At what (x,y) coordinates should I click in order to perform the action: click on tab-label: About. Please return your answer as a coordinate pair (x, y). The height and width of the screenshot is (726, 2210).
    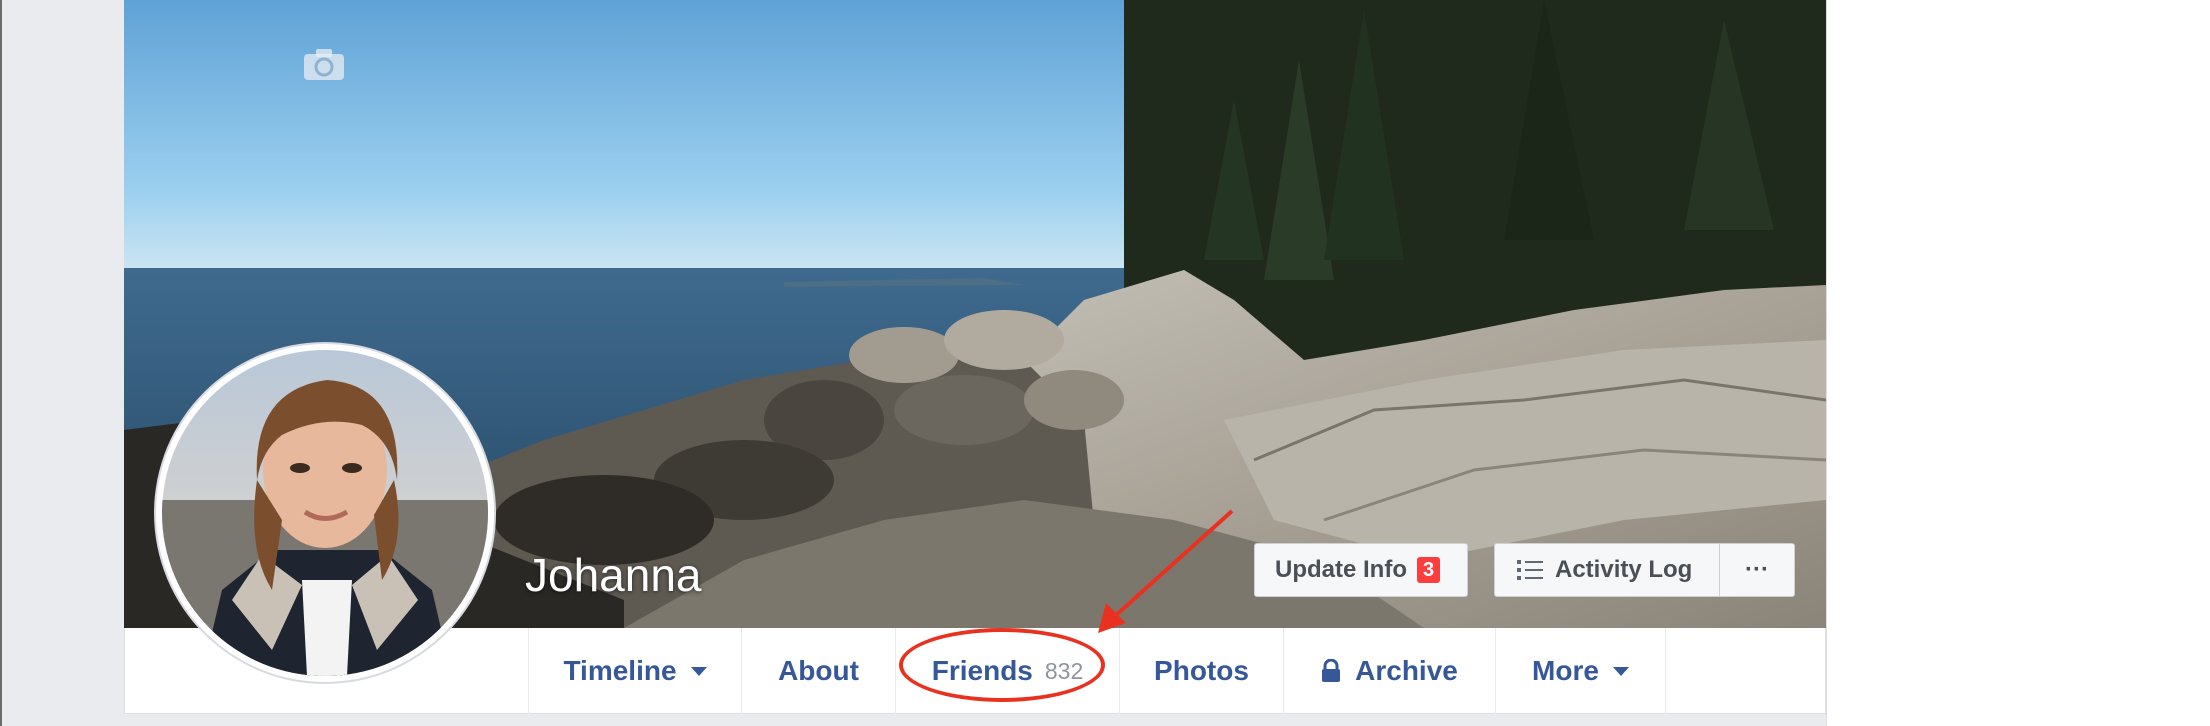
    Looking at the image, I should click on (818, 670).